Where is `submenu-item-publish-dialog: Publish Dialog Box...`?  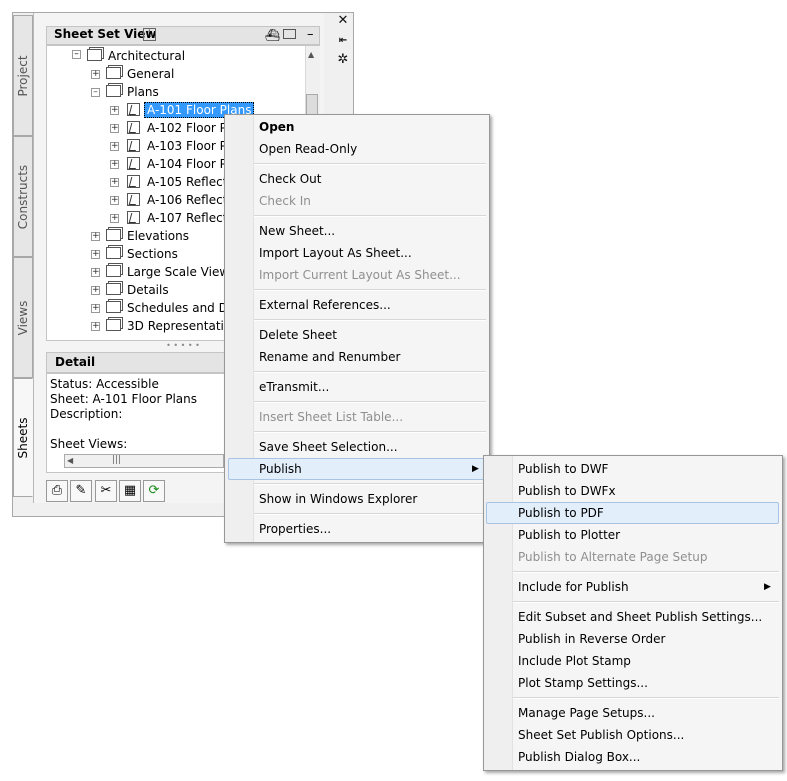 submenu-item-publish-dialog: Publish Dialog Box... is located at coordinates (579, 757).